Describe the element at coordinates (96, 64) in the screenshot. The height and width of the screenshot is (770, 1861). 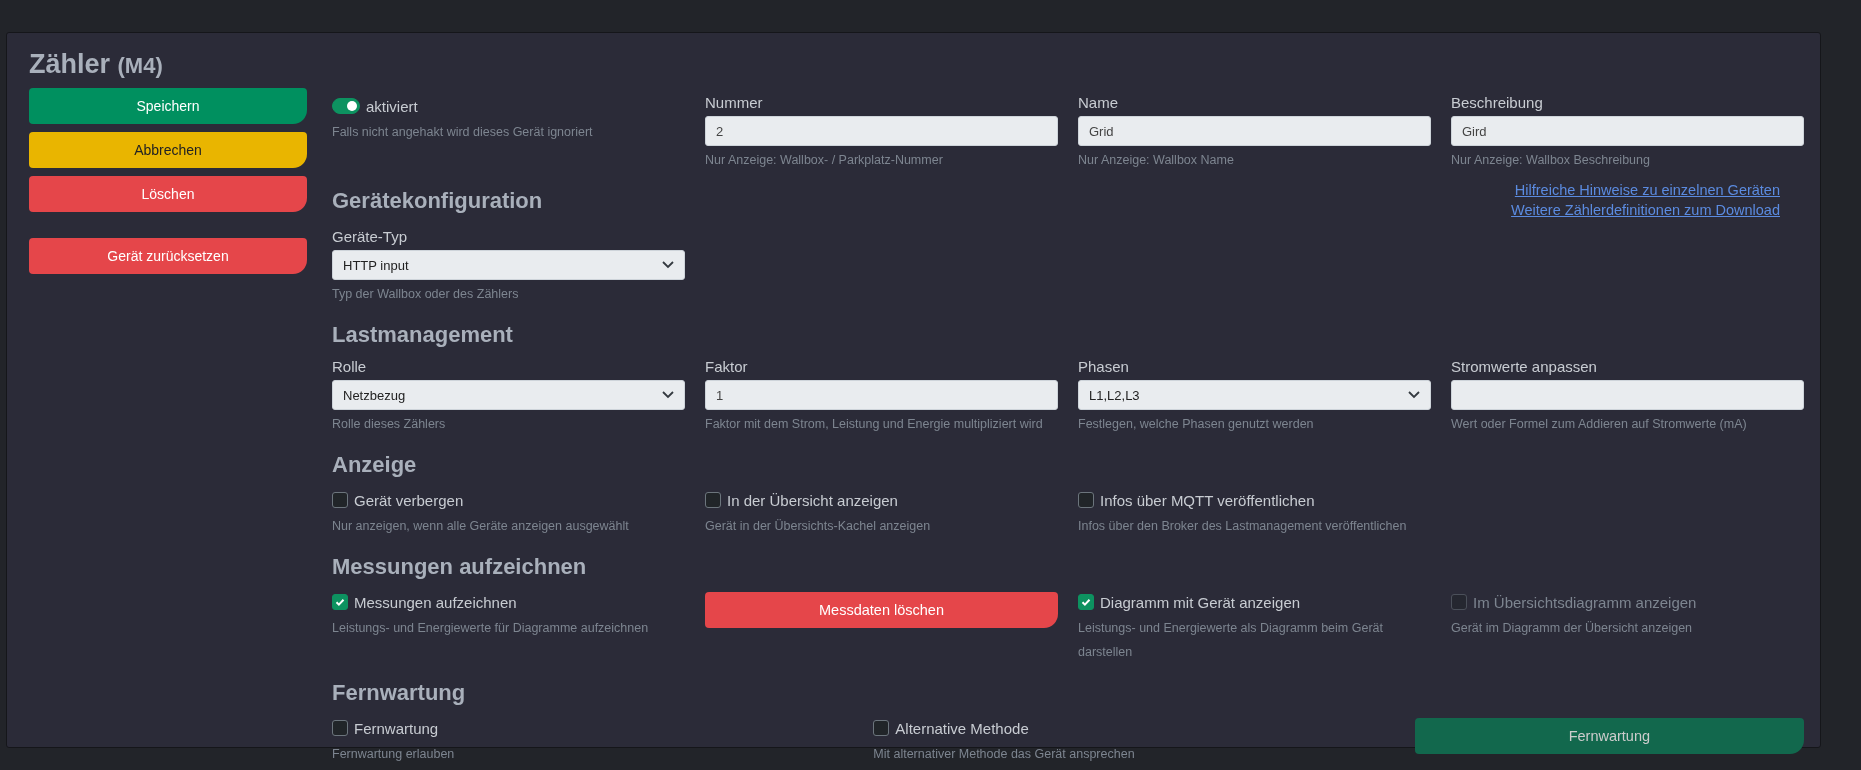
I see `page-title: Zähler (M4)` at that location.